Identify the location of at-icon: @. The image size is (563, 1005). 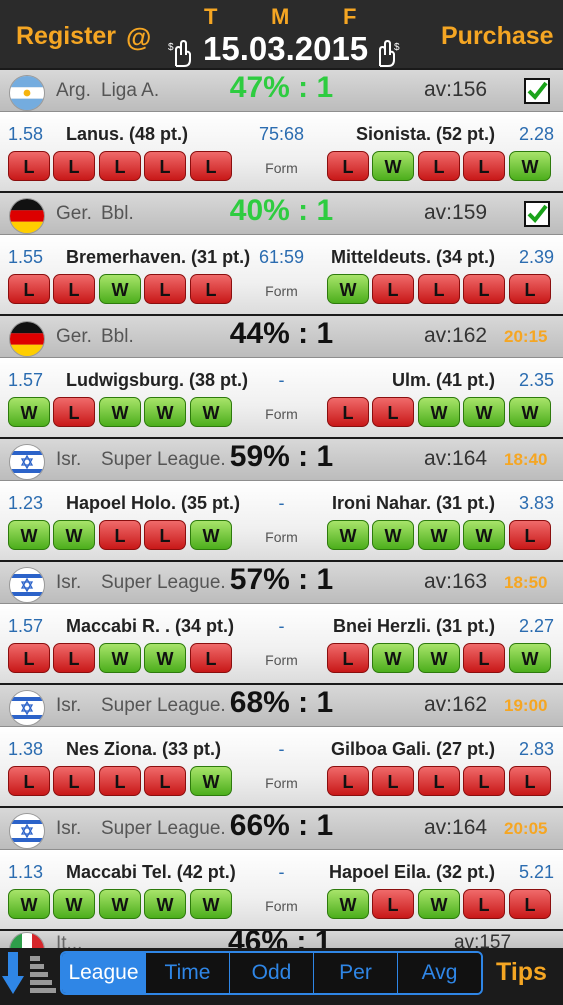
(138, 37).